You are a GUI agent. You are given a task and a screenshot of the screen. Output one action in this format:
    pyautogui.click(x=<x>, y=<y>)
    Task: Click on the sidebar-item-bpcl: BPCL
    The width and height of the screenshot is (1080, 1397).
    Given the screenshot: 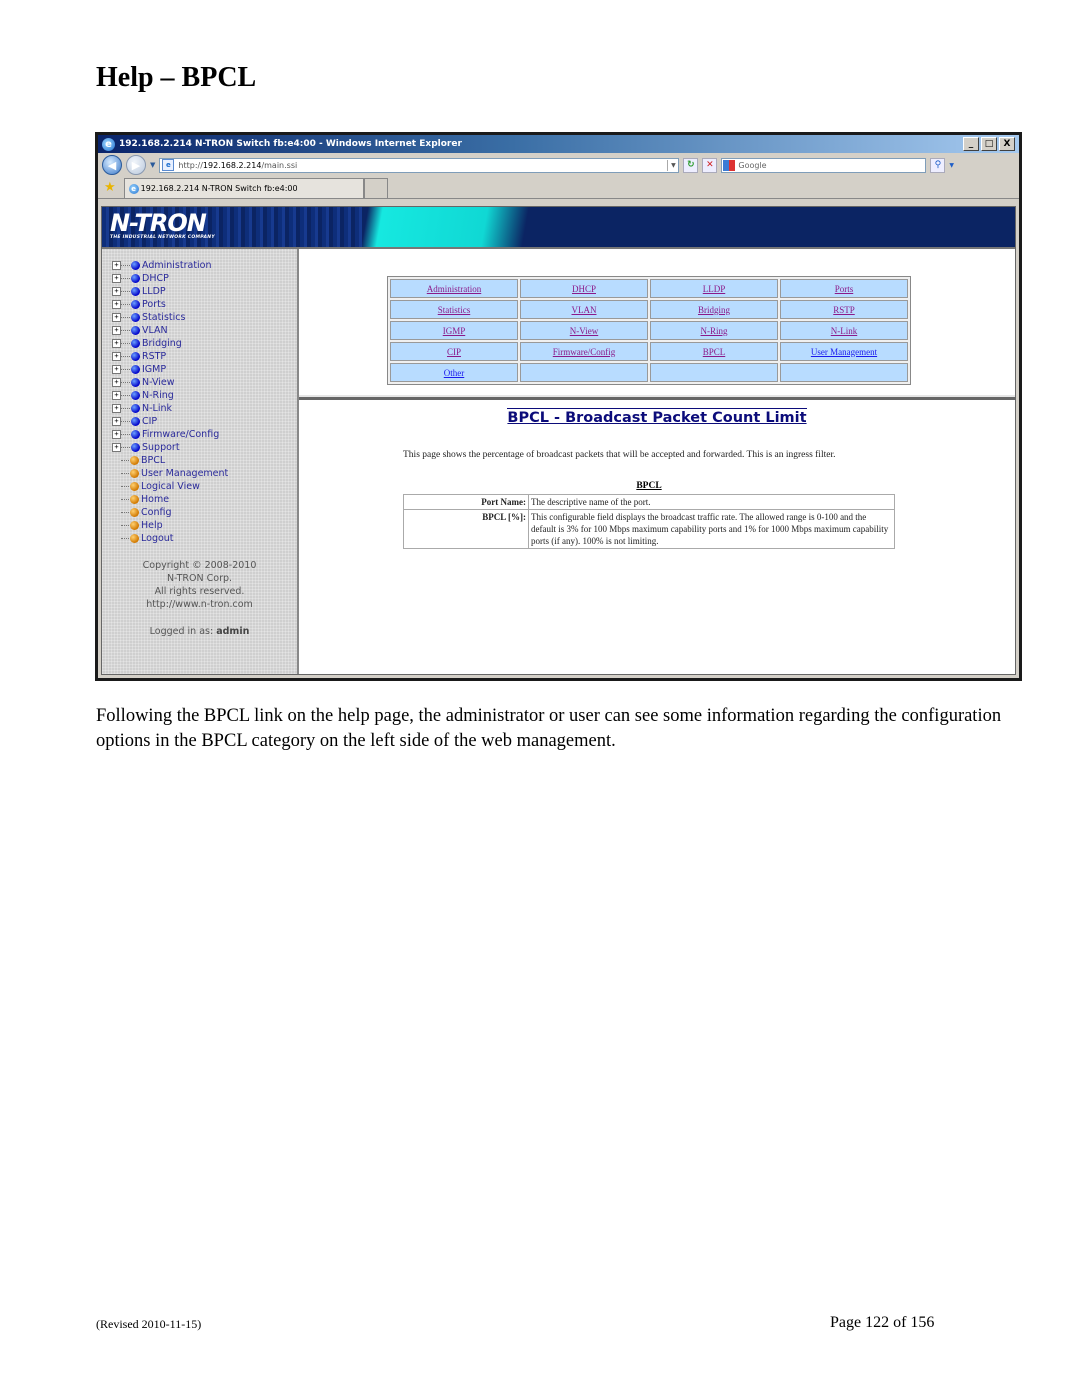 What is the action you would take?
    pyautogui.click(x=204, y=460)
    